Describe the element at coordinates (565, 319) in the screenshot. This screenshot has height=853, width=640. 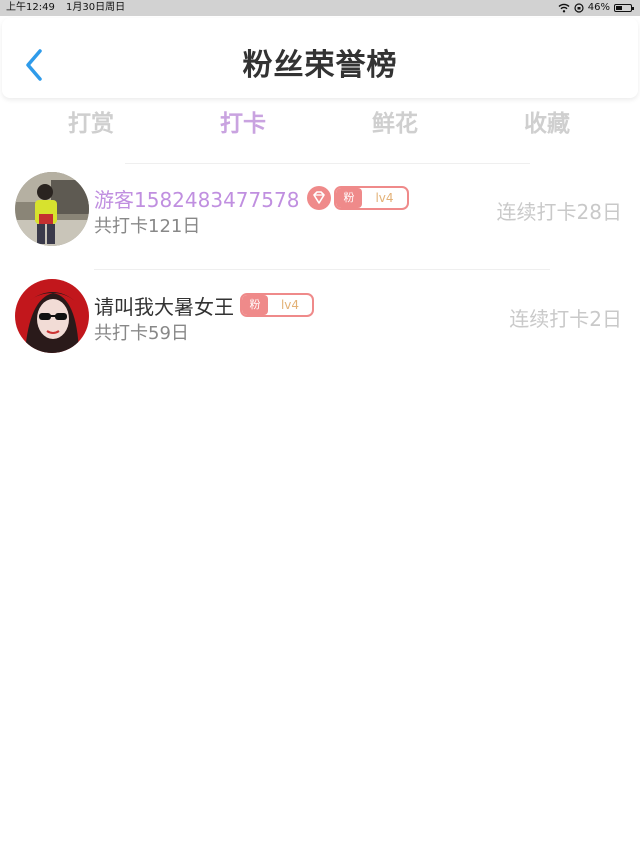
I see `streak-count: 连续打卡2日` at that location.